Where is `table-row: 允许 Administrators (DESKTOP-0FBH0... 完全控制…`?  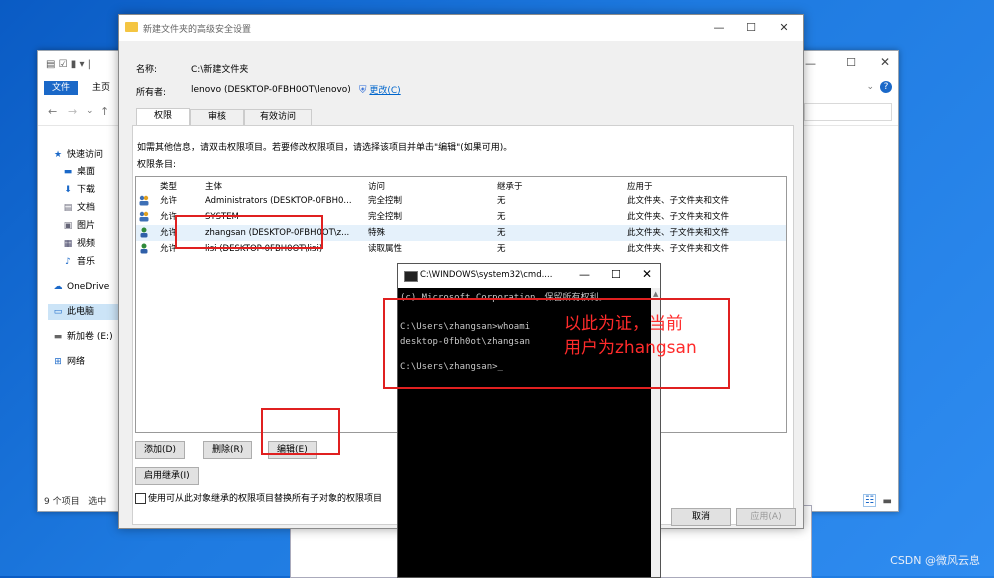
table-row: 允许 Administrators (DESKTOP-0FBH0... 完全控制… is located at coordinates (461, 201).